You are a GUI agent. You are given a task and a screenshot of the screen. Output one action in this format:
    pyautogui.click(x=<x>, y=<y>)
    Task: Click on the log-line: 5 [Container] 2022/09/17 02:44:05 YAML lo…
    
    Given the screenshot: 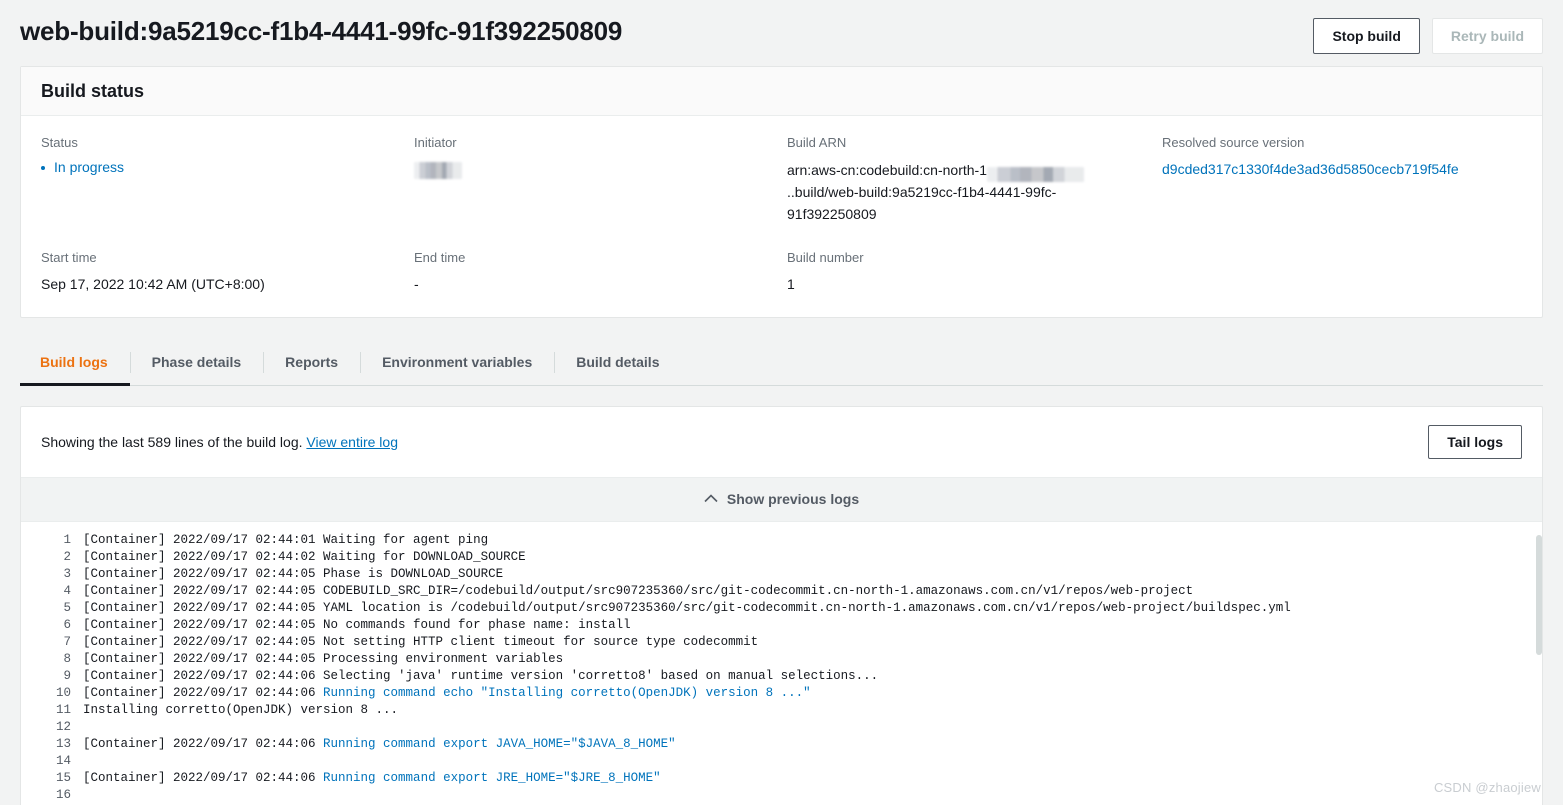 What is the action you would take?
    pyautogui.click(x=781, y=608)
    